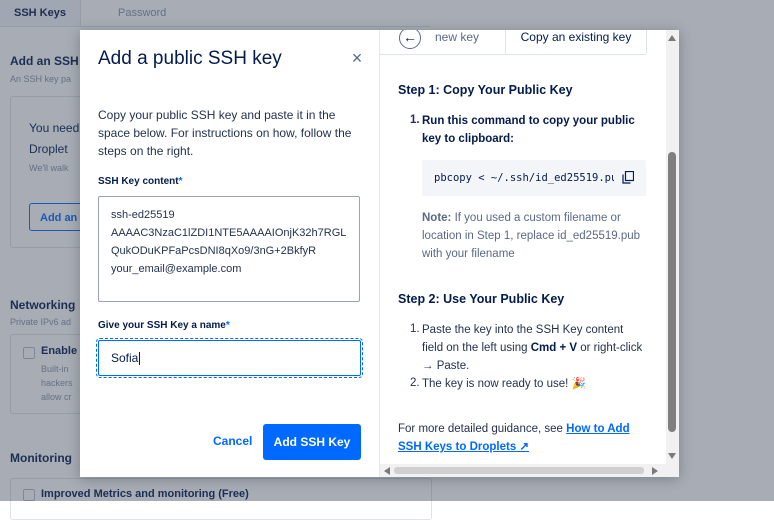 The width and height of the screenshot is (774, 520). I want to click on ssh-key-name-label: Give your SSH Key a name*, so click(164, 325).